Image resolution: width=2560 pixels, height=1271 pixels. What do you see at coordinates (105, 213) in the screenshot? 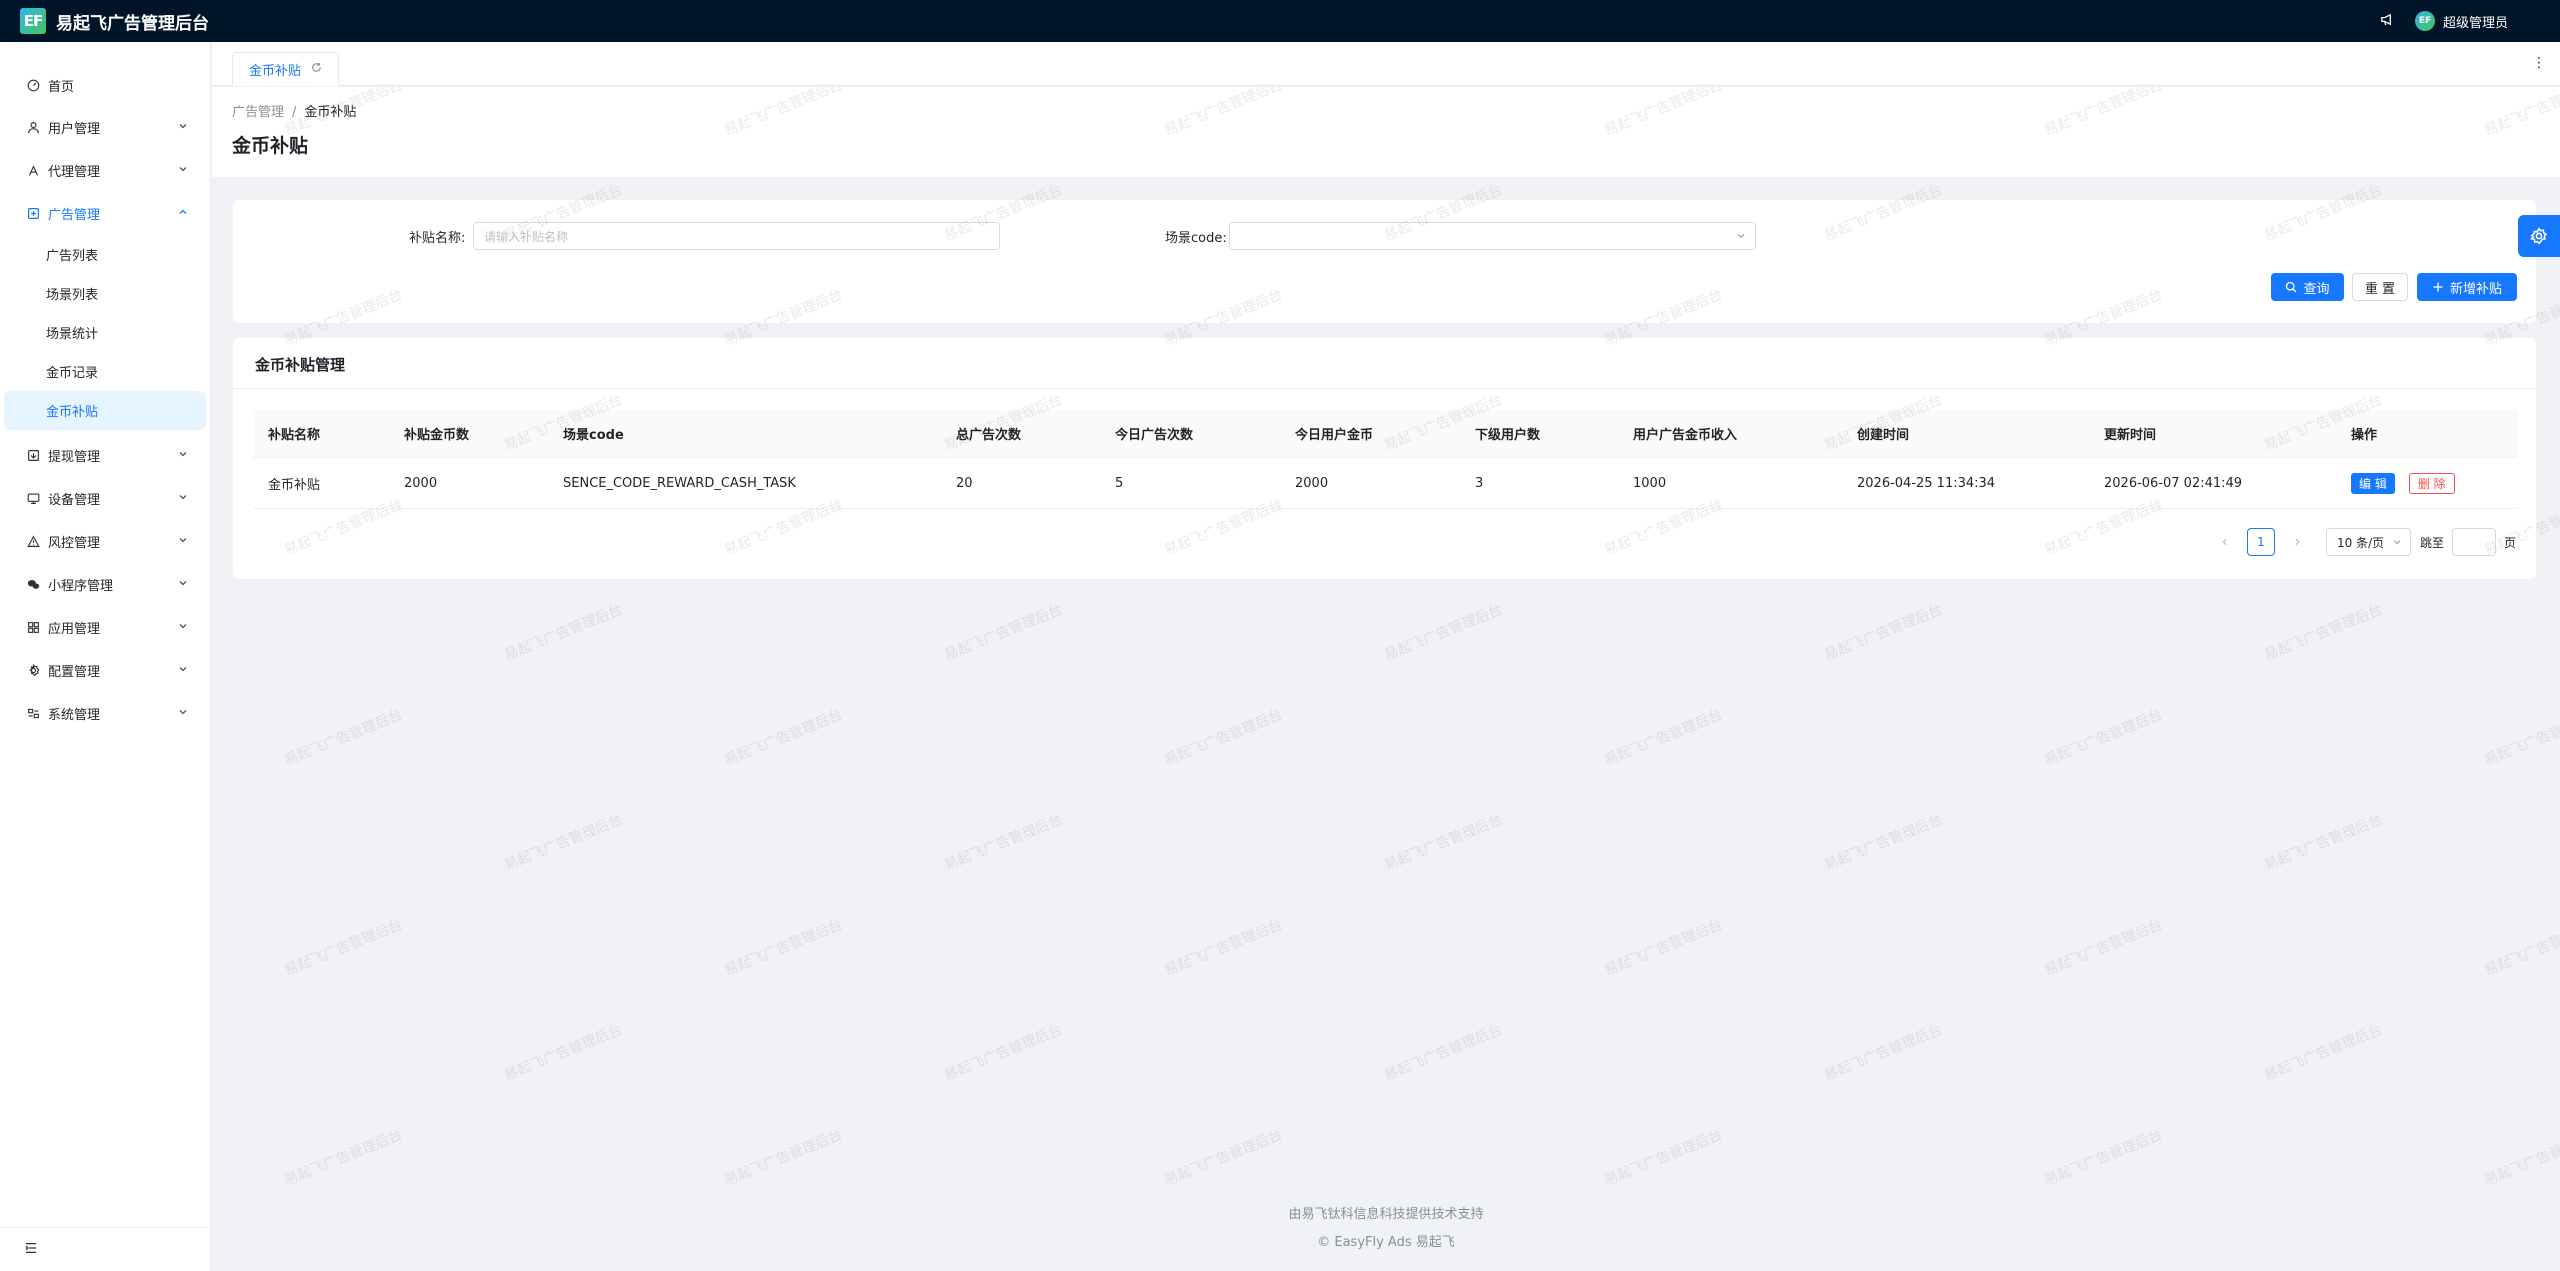
I see `sidebar-item-ads: 广告管理` at bounding box center [105, 213].